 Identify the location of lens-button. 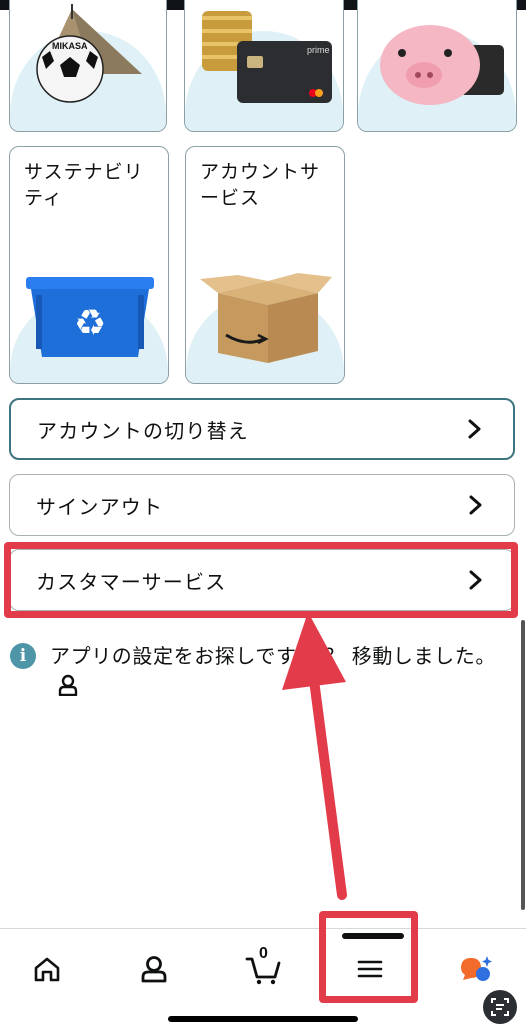
(500, 1007).